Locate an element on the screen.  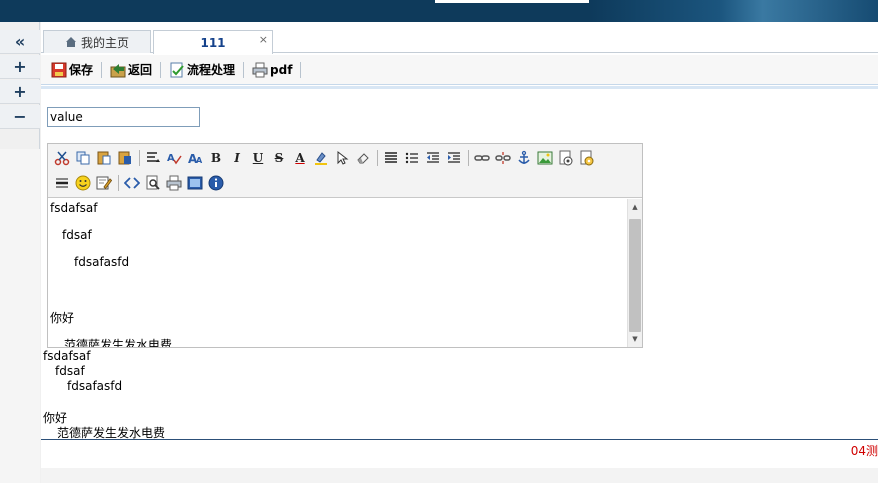
close-icon: × is located at coordinates (263, 39).